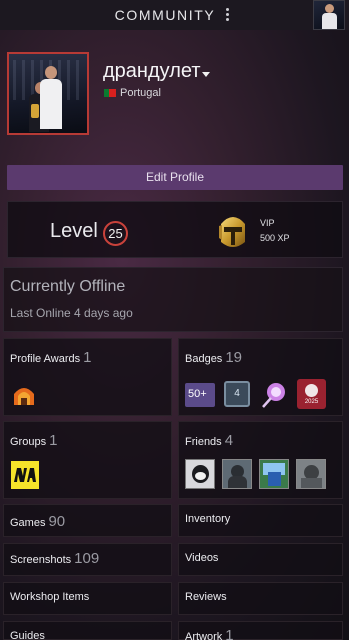 The height and width of the screenshot is (640, 349). I want to click on gold-helmet-icon, so click(232, 232).